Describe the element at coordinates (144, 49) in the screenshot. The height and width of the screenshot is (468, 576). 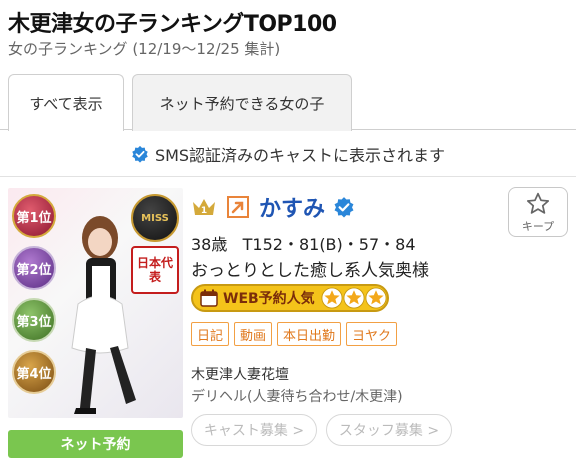
I see `page-subtitle: 女の子ランキング (12/19〜12/25 集計)` at that location.